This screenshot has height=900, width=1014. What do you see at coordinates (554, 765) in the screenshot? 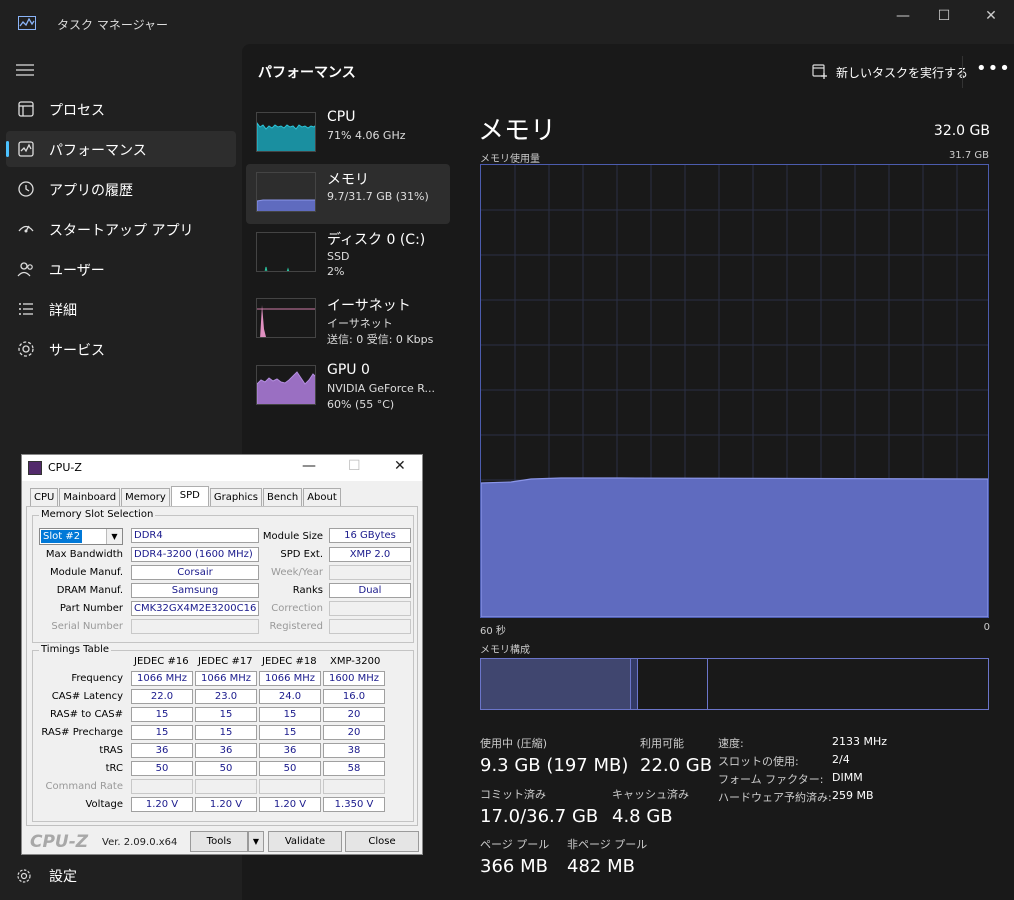
I see `in-use-value: 9.3 GB (197 MB)` at bounding box center [554, 765].